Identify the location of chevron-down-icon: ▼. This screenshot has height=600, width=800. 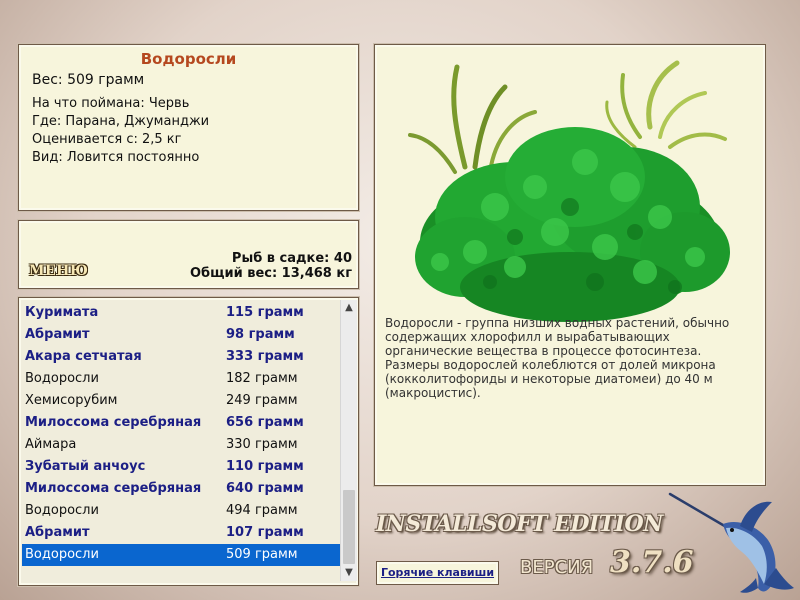
(349, 573).